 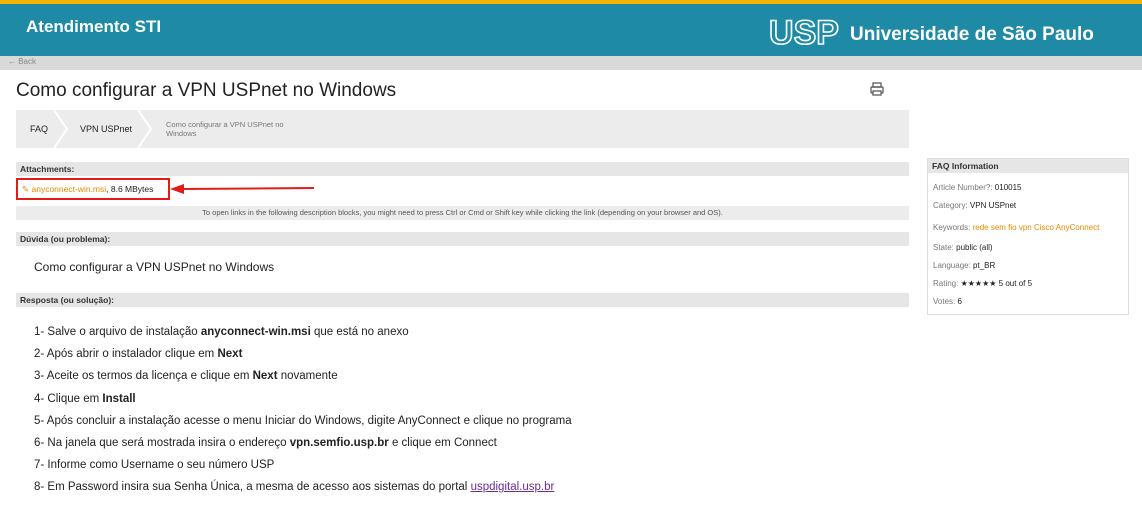 What do you see at coordinates (947, 301) in the screenshot?
I see `votes: Votes: 6` at bounding box center [947, 301].